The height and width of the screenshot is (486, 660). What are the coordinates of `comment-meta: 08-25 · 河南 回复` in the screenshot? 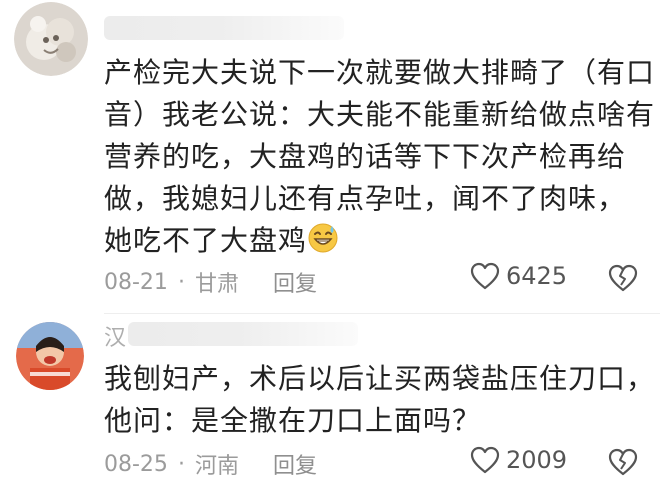 It's located at (210, 464).